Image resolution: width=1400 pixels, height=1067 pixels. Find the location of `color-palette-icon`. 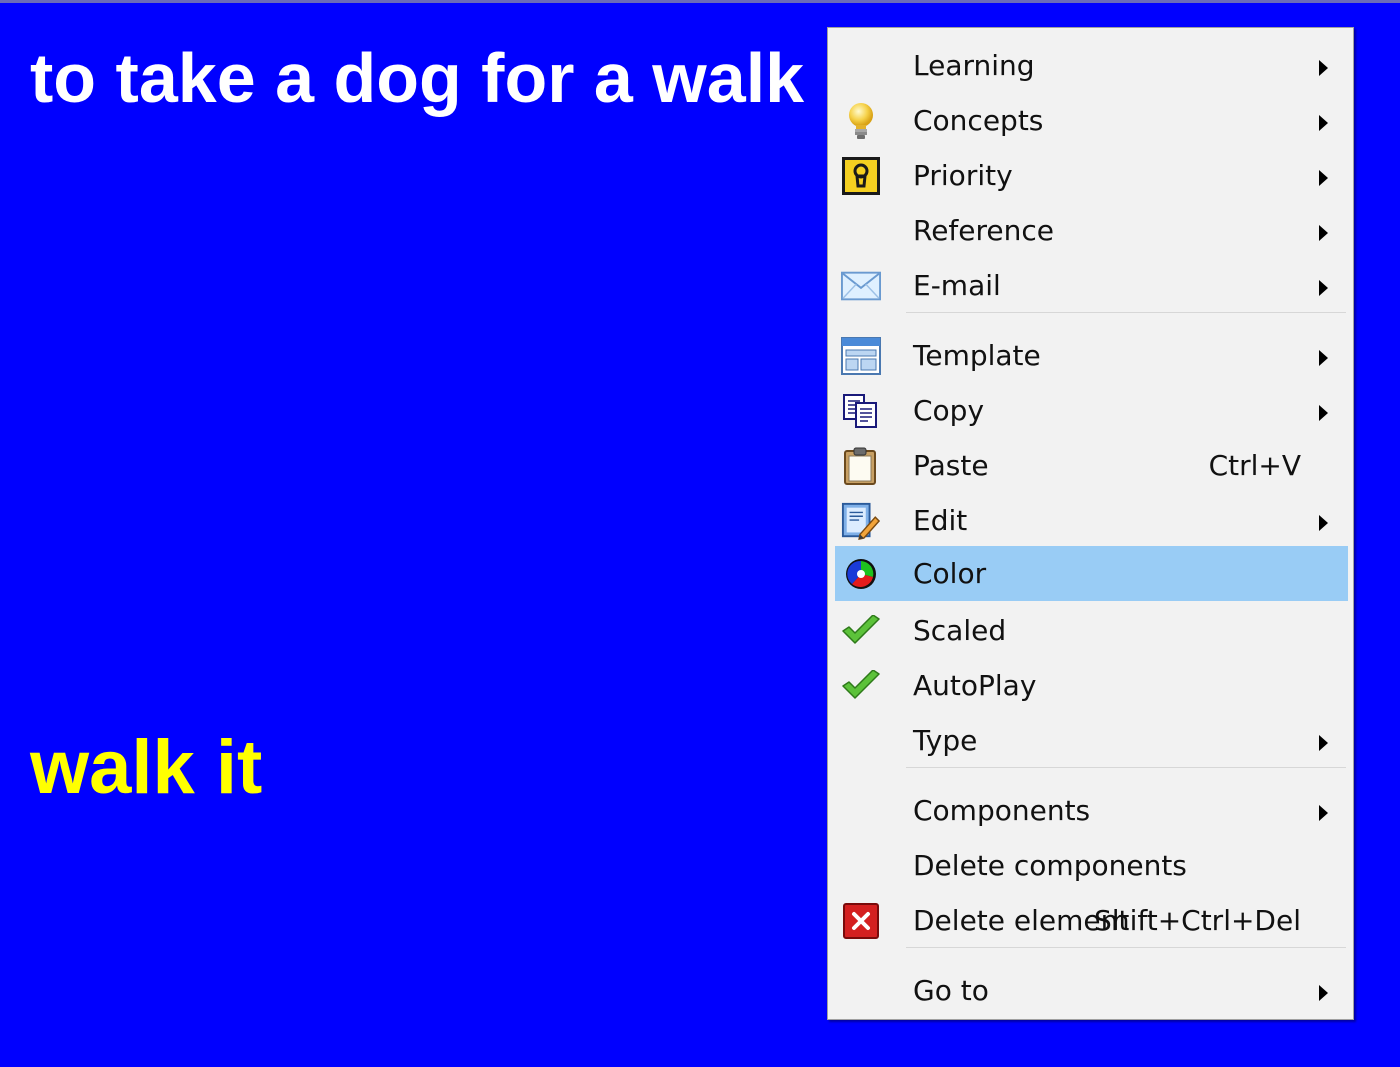

color-palette-icon is located at coordinates (861, 574).